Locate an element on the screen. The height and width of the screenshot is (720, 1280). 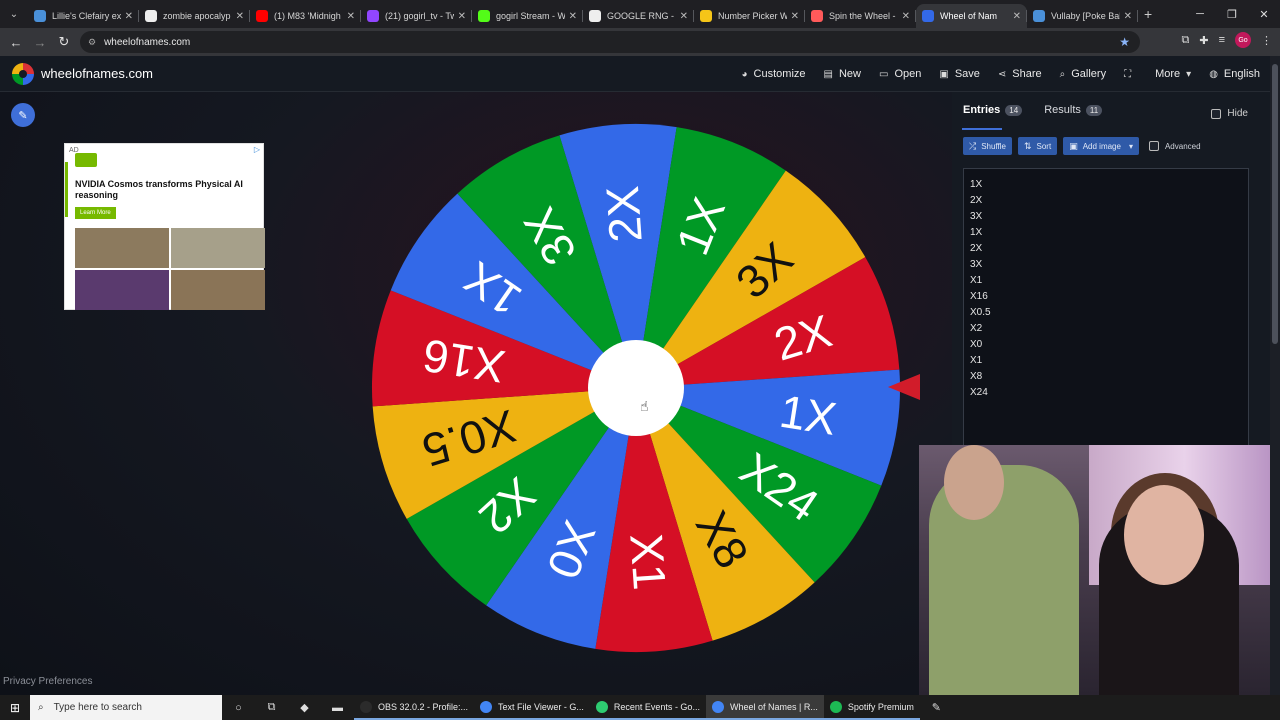
file-explorer-icon: ▬ is located at coordinates (337, 708).